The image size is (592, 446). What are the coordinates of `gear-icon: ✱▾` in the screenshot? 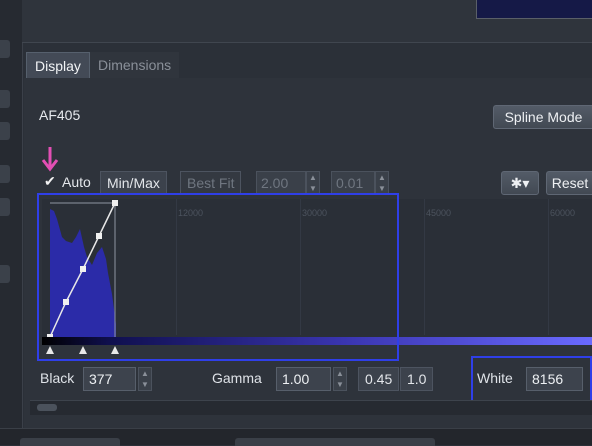 It's located at (520, 183).